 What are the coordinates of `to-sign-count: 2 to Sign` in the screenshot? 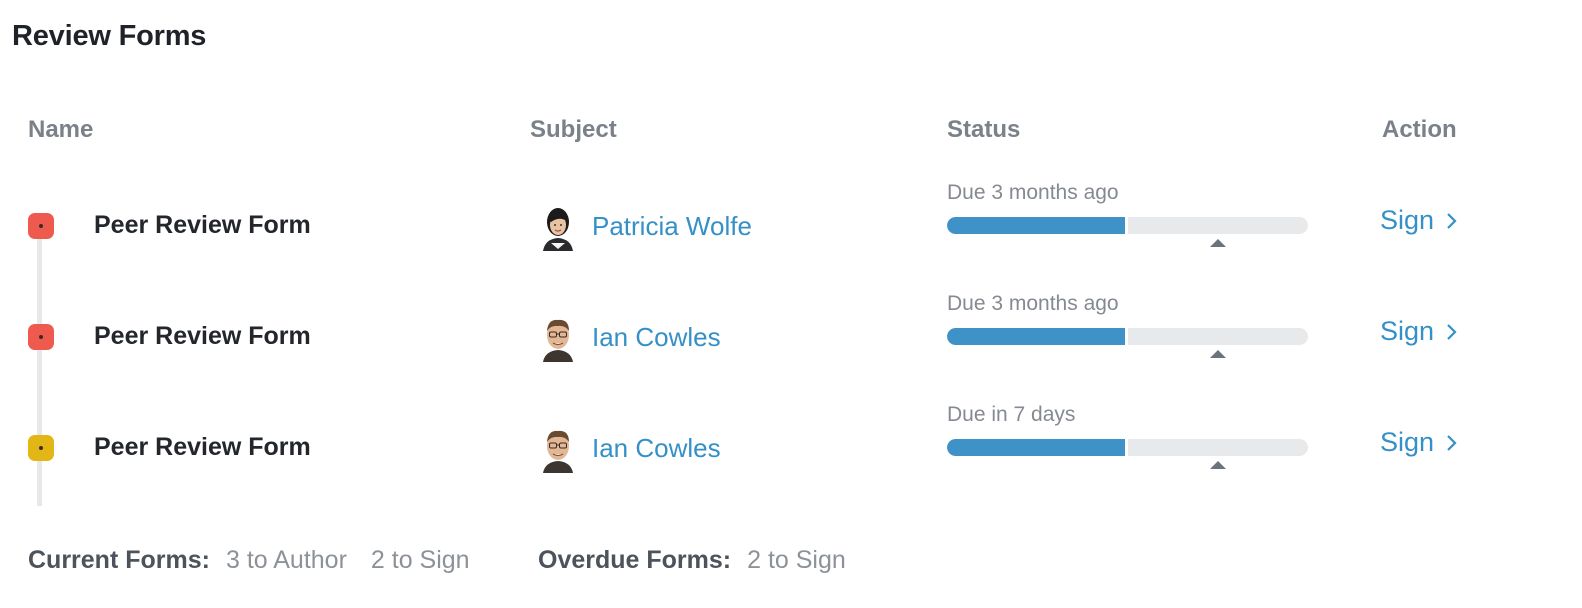 It's located at (420, 560).